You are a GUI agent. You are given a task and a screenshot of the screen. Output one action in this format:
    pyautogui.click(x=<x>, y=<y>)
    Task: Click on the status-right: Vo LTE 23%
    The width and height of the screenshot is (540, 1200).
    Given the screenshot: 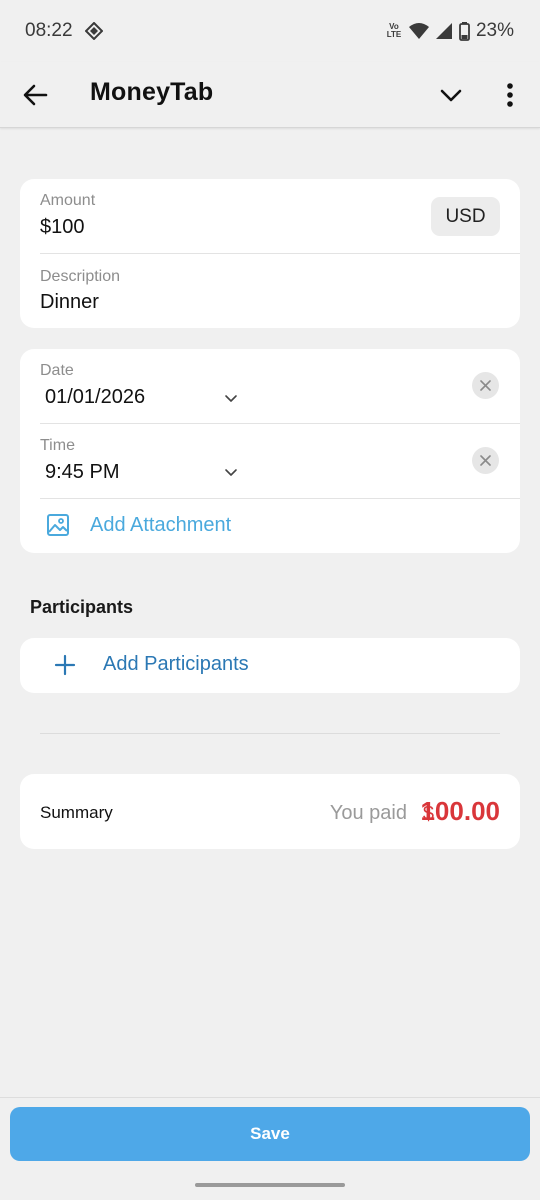 What is the action you would take?
    pyautogui.click(x=449, y=31)
    